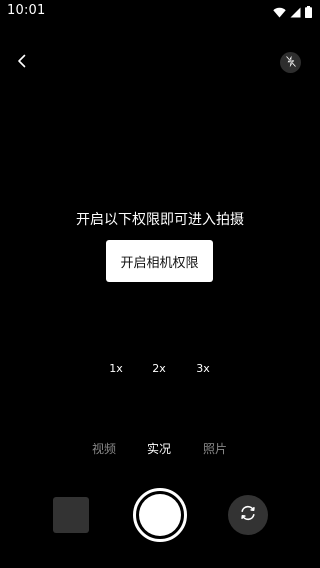  I want to click on status-icons, so click(292, 12).